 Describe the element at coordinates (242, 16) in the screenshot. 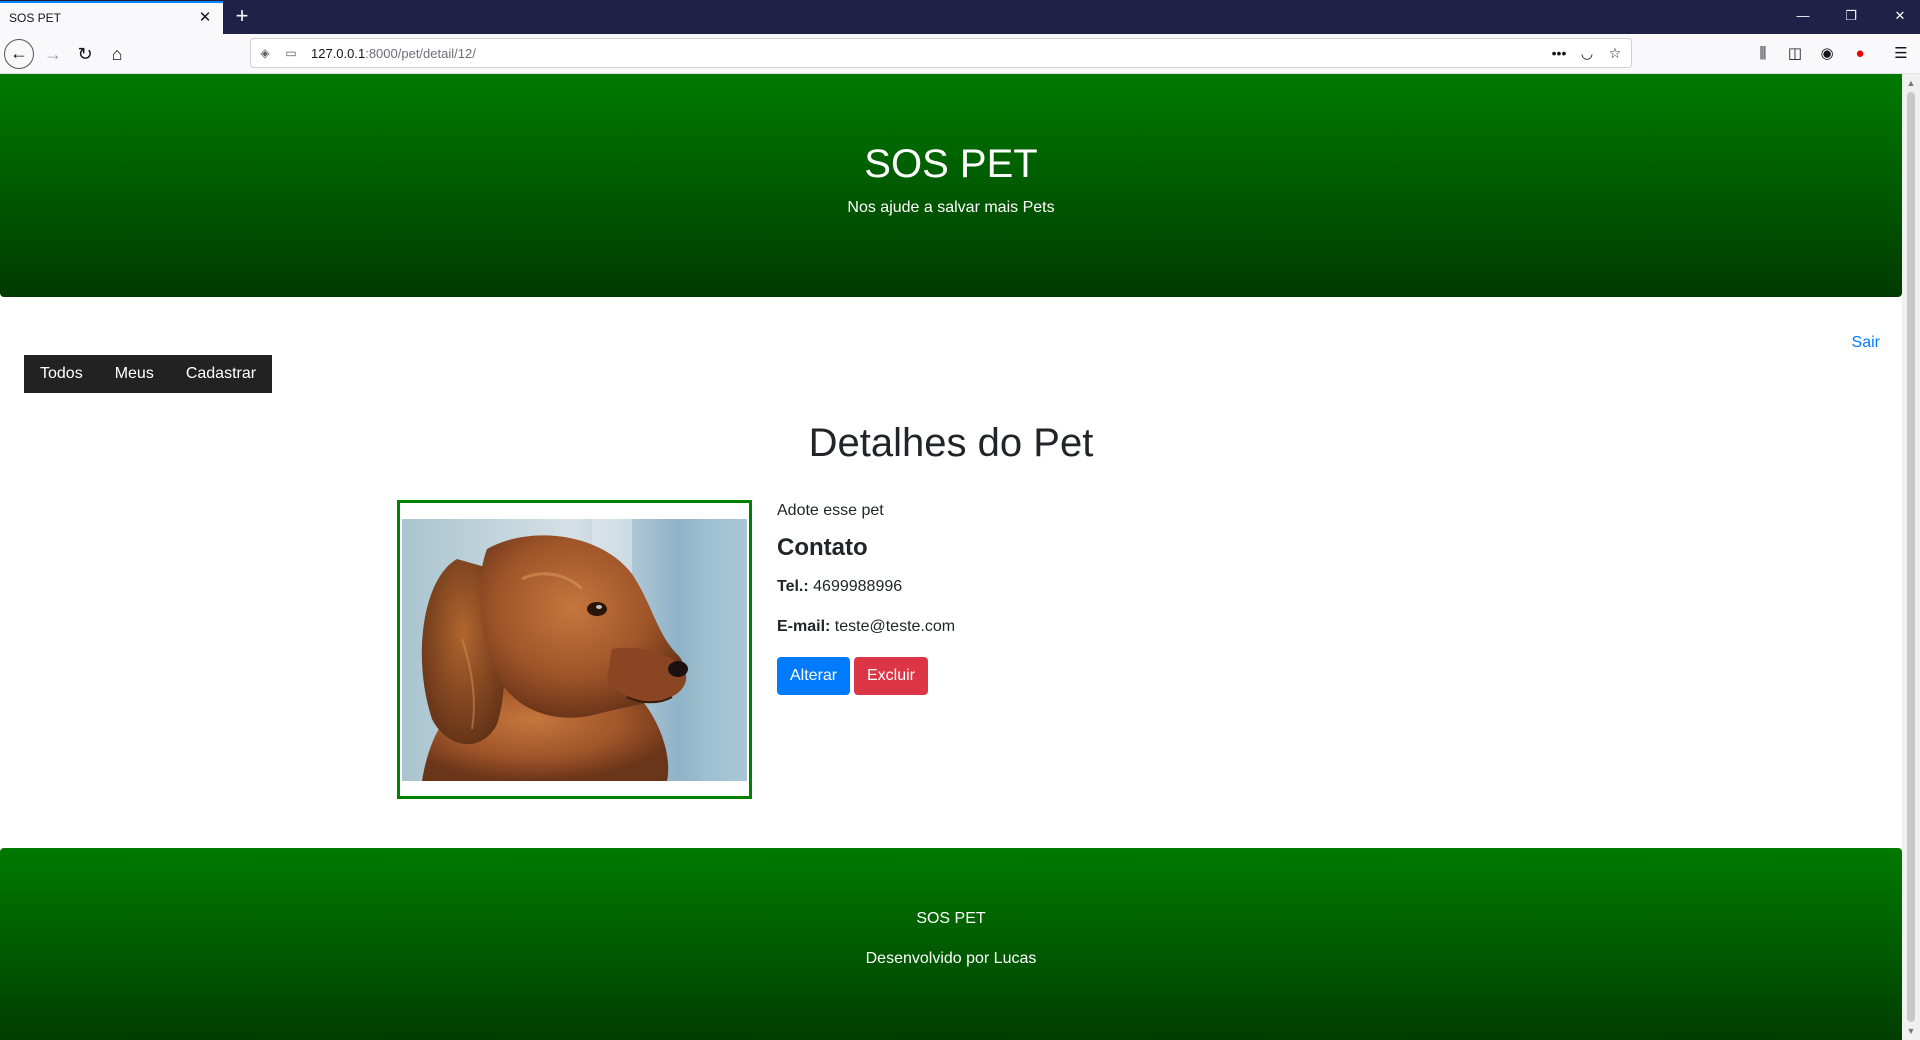

I see `new-tab-button: +` at that location.